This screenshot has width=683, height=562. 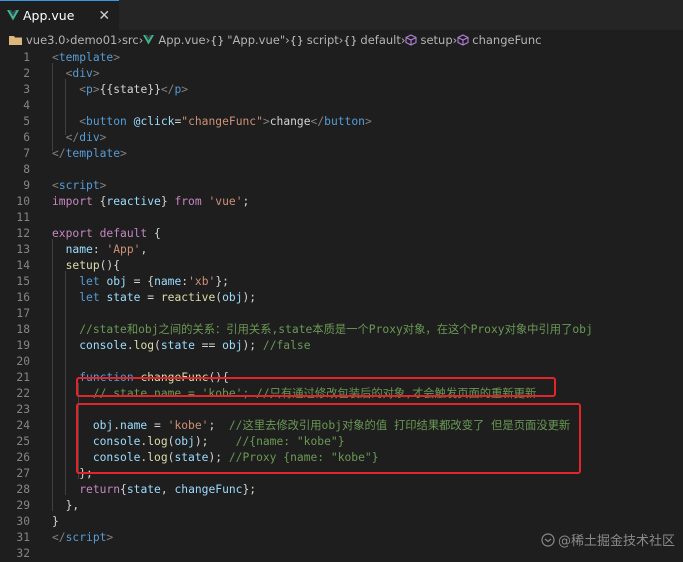 What do you see at coordinates (23, 489) in the screenshot?
I see `line-number: 28` at bounding box center [23, 489].